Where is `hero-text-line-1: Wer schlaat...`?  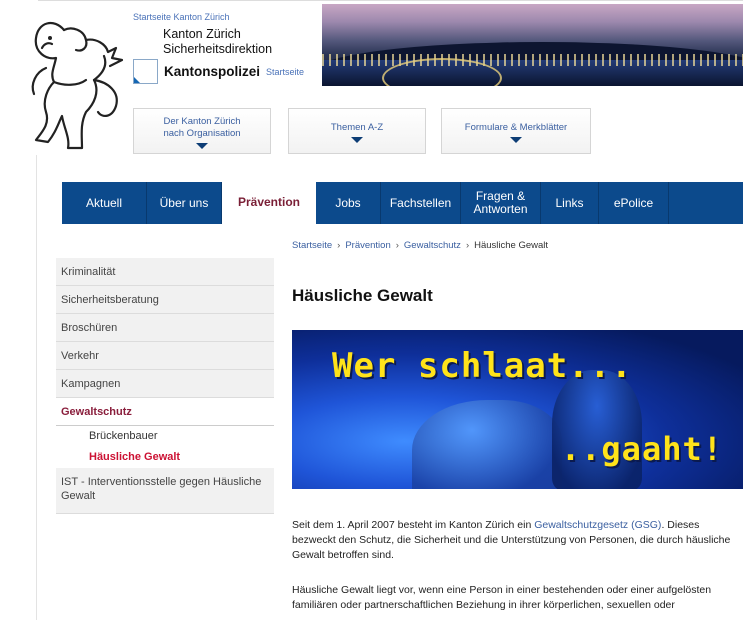 hero-text-line-1: Wer schlaat... is located at coordinates (482, 366).